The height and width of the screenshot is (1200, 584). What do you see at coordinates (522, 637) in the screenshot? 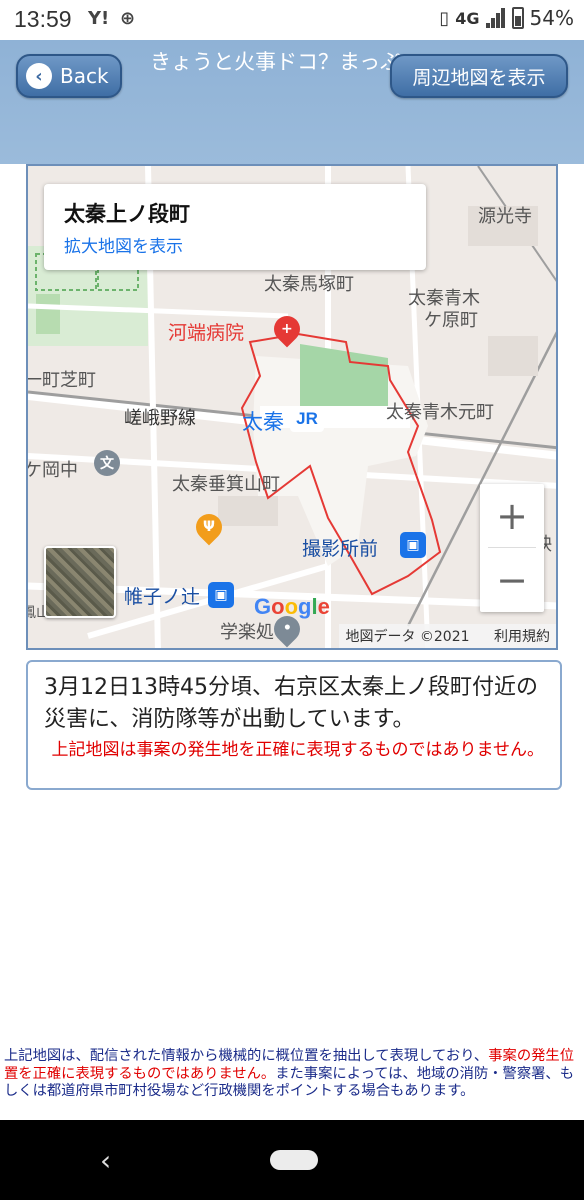
I see `terms-link: 利用規約` at bounding box center [522, 637].